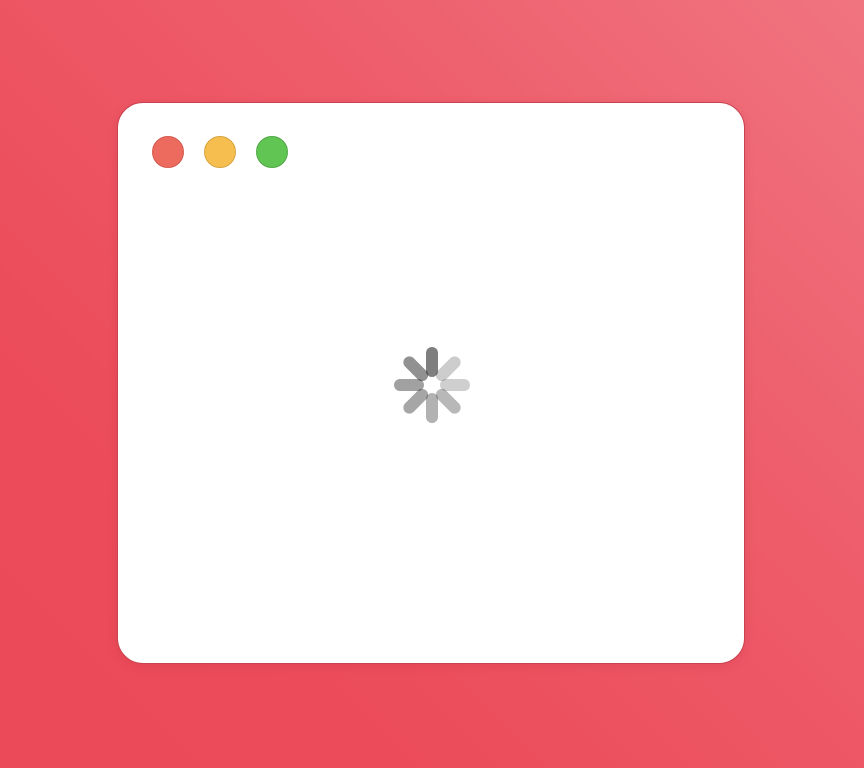  I want to click on zoom-button, so click(272, 152).